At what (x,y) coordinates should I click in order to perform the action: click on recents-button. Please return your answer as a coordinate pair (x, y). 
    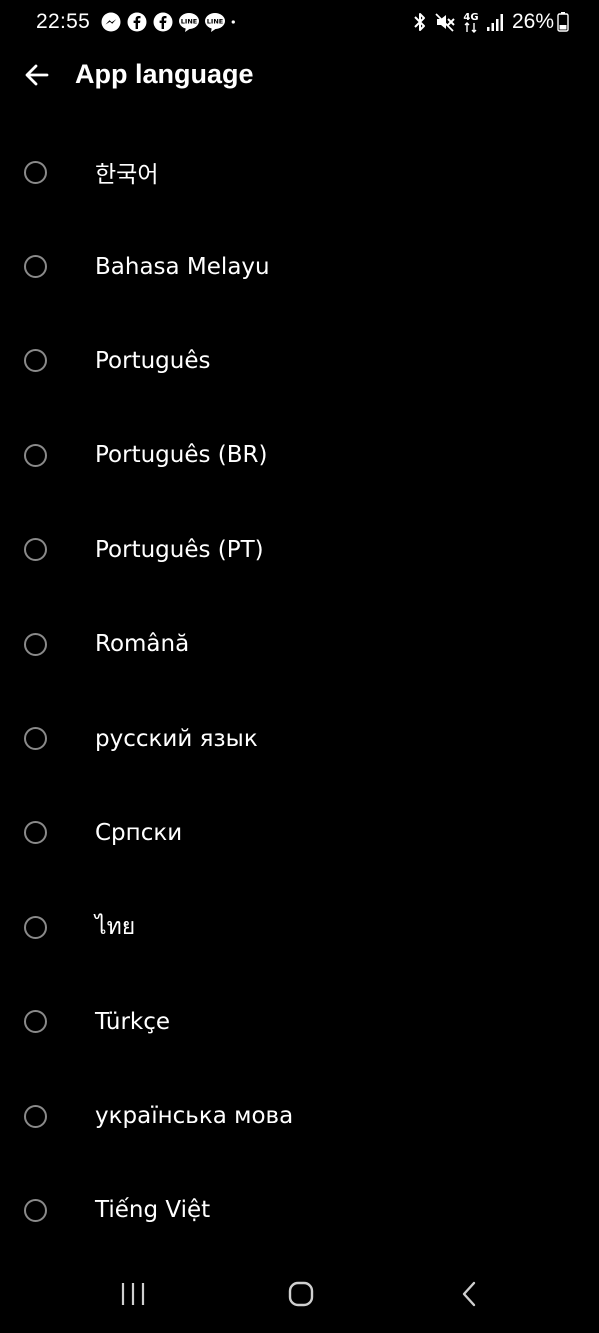
    Looking at the image, I should click on (133, 1294).